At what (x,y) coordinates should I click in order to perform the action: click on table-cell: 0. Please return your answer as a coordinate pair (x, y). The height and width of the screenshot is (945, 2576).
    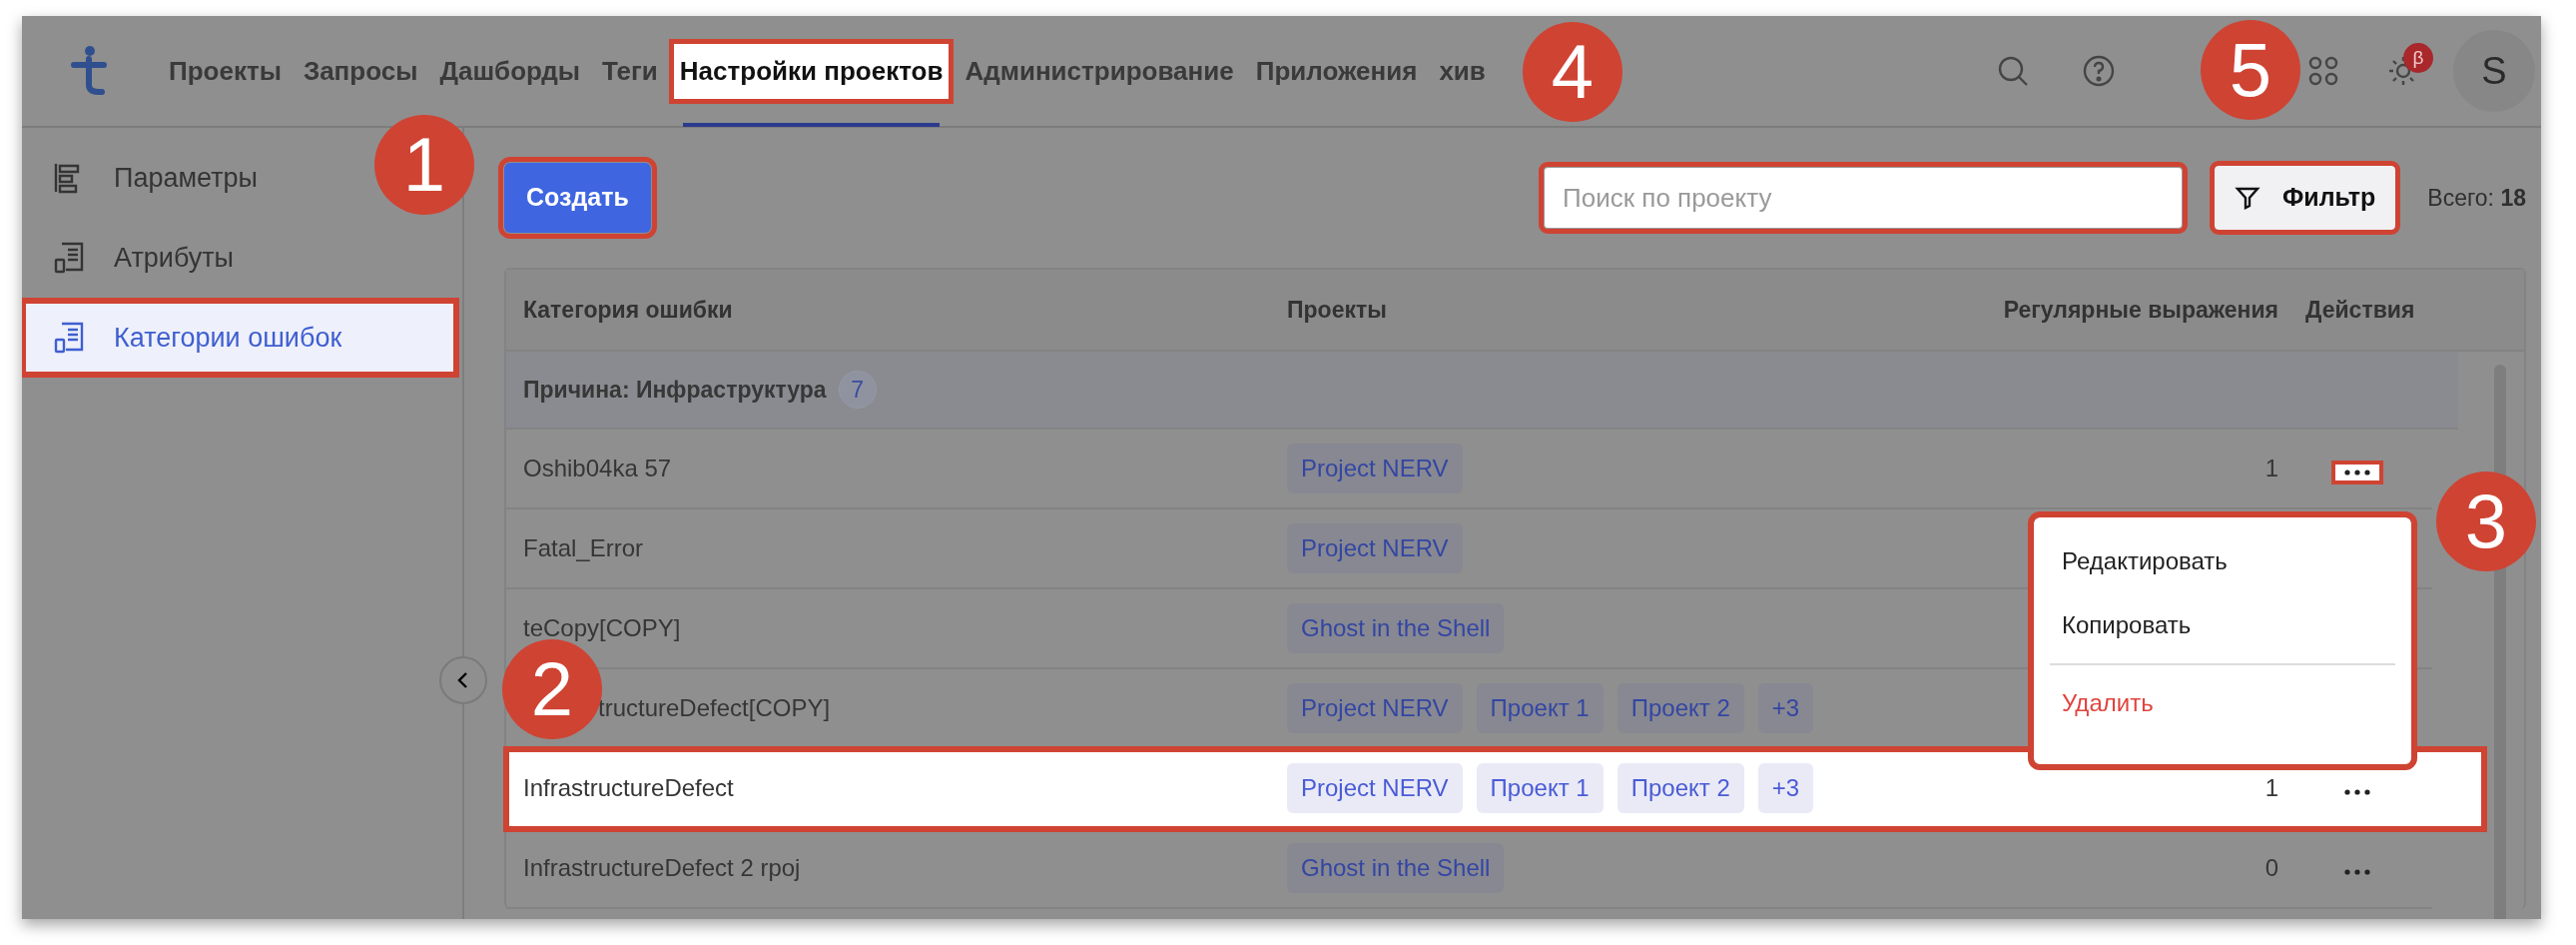
    Looking at the image, I should click on (2271, 867).